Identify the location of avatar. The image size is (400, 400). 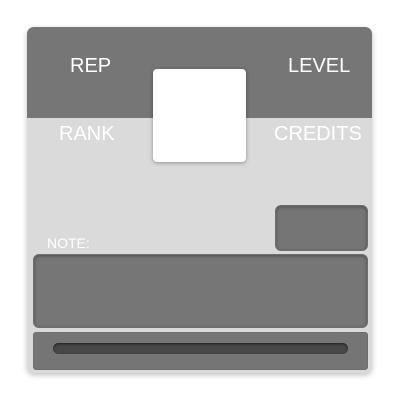
(199, 115).